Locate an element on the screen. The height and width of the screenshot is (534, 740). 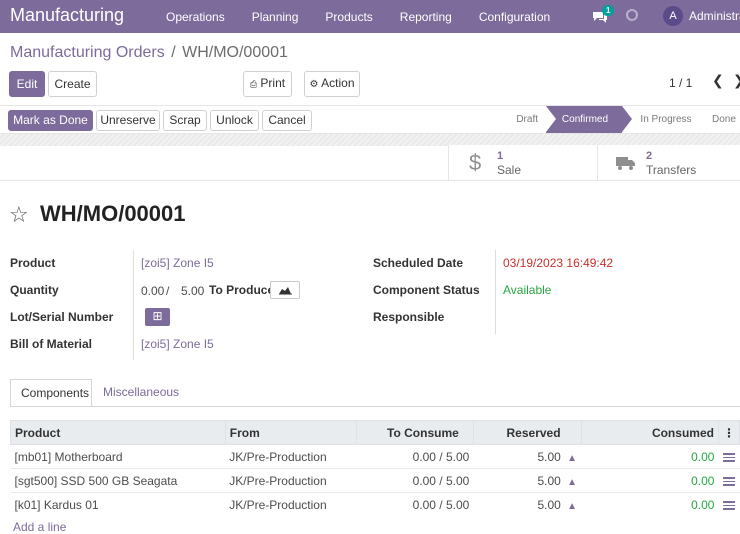
menu-operations: Operations is located at coordinates (195, 17).